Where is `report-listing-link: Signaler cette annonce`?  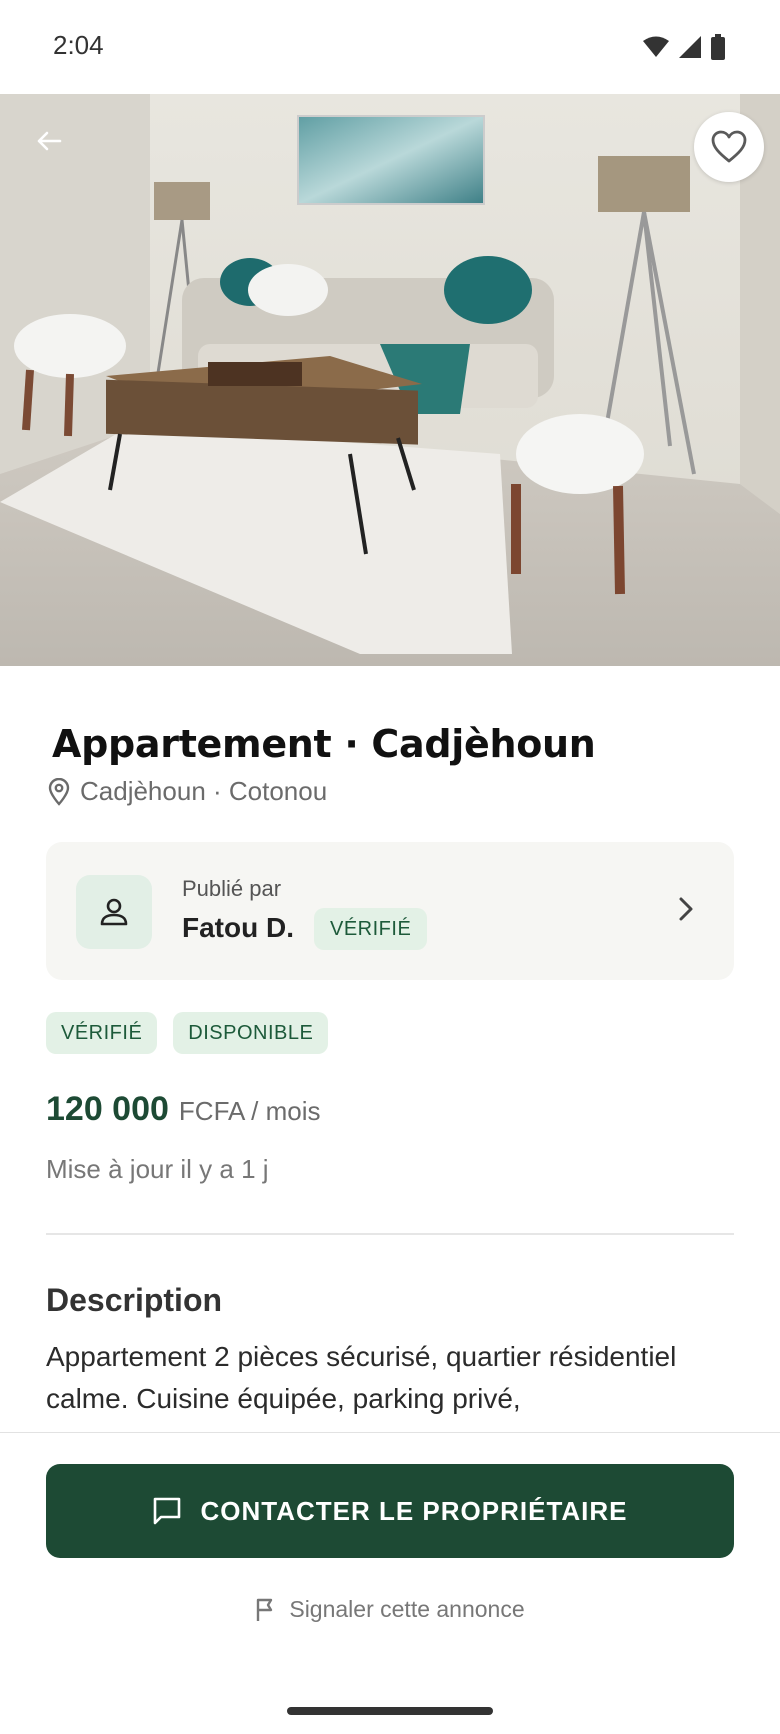 report-listing-link: Signaler cette annonce is located at coordinates (390, 1609).